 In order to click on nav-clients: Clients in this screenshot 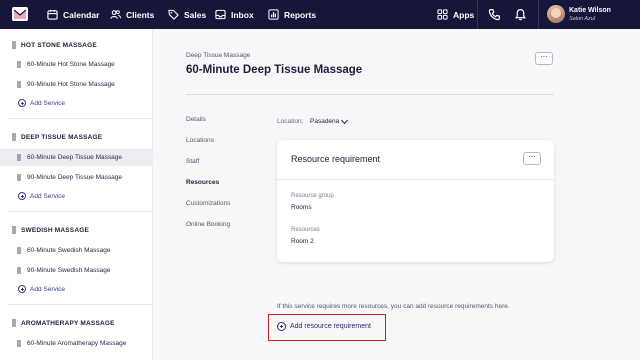, I will do `click(132, 14)`.